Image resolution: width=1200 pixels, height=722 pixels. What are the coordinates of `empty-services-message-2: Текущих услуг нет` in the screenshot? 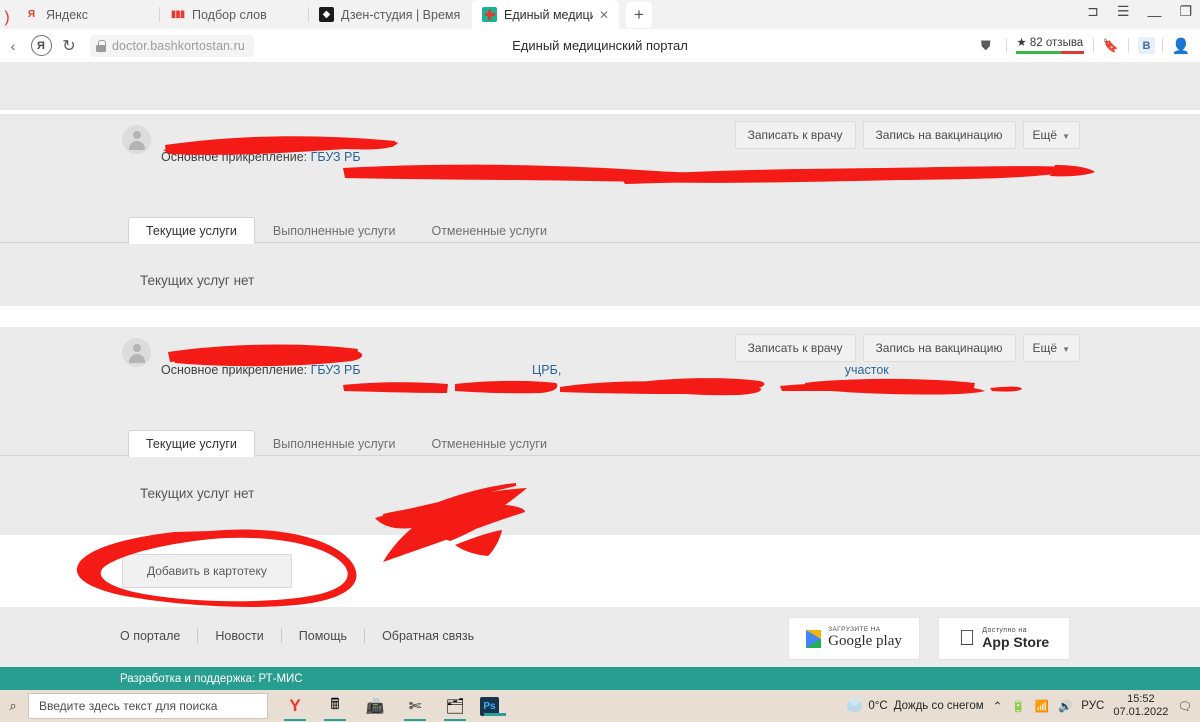 It's located at (197, 493).